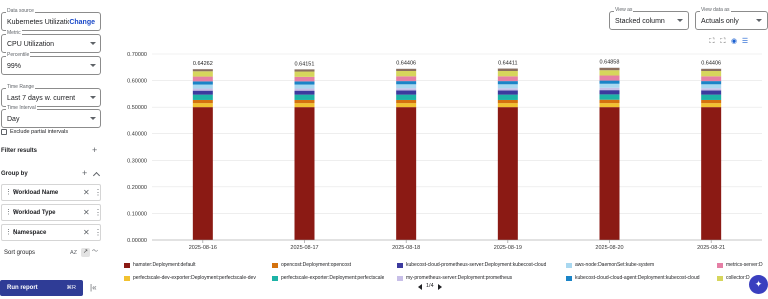 The width and height of the screenshot is (768, 299). Describe the element at coordinates (51, 116) in the screenshot. I see `time-interval-select: Time Interval Day` at that location.